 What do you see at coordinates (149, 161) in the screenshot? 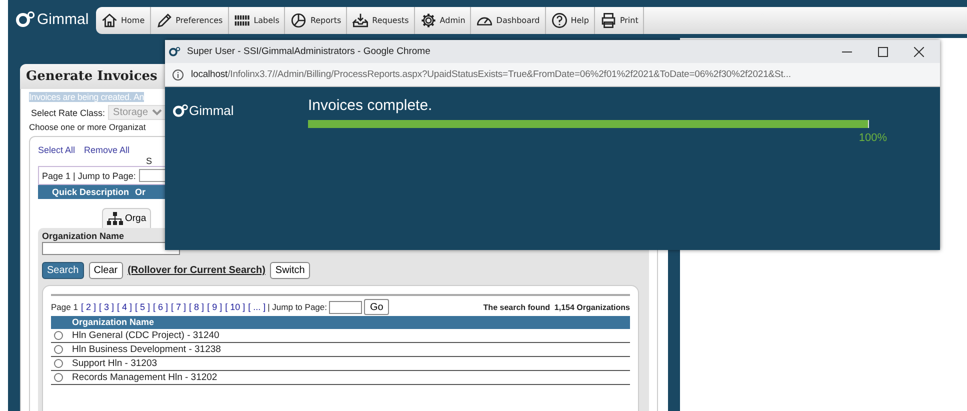
I see `heading-text: S` at bounding box center [149, 161].